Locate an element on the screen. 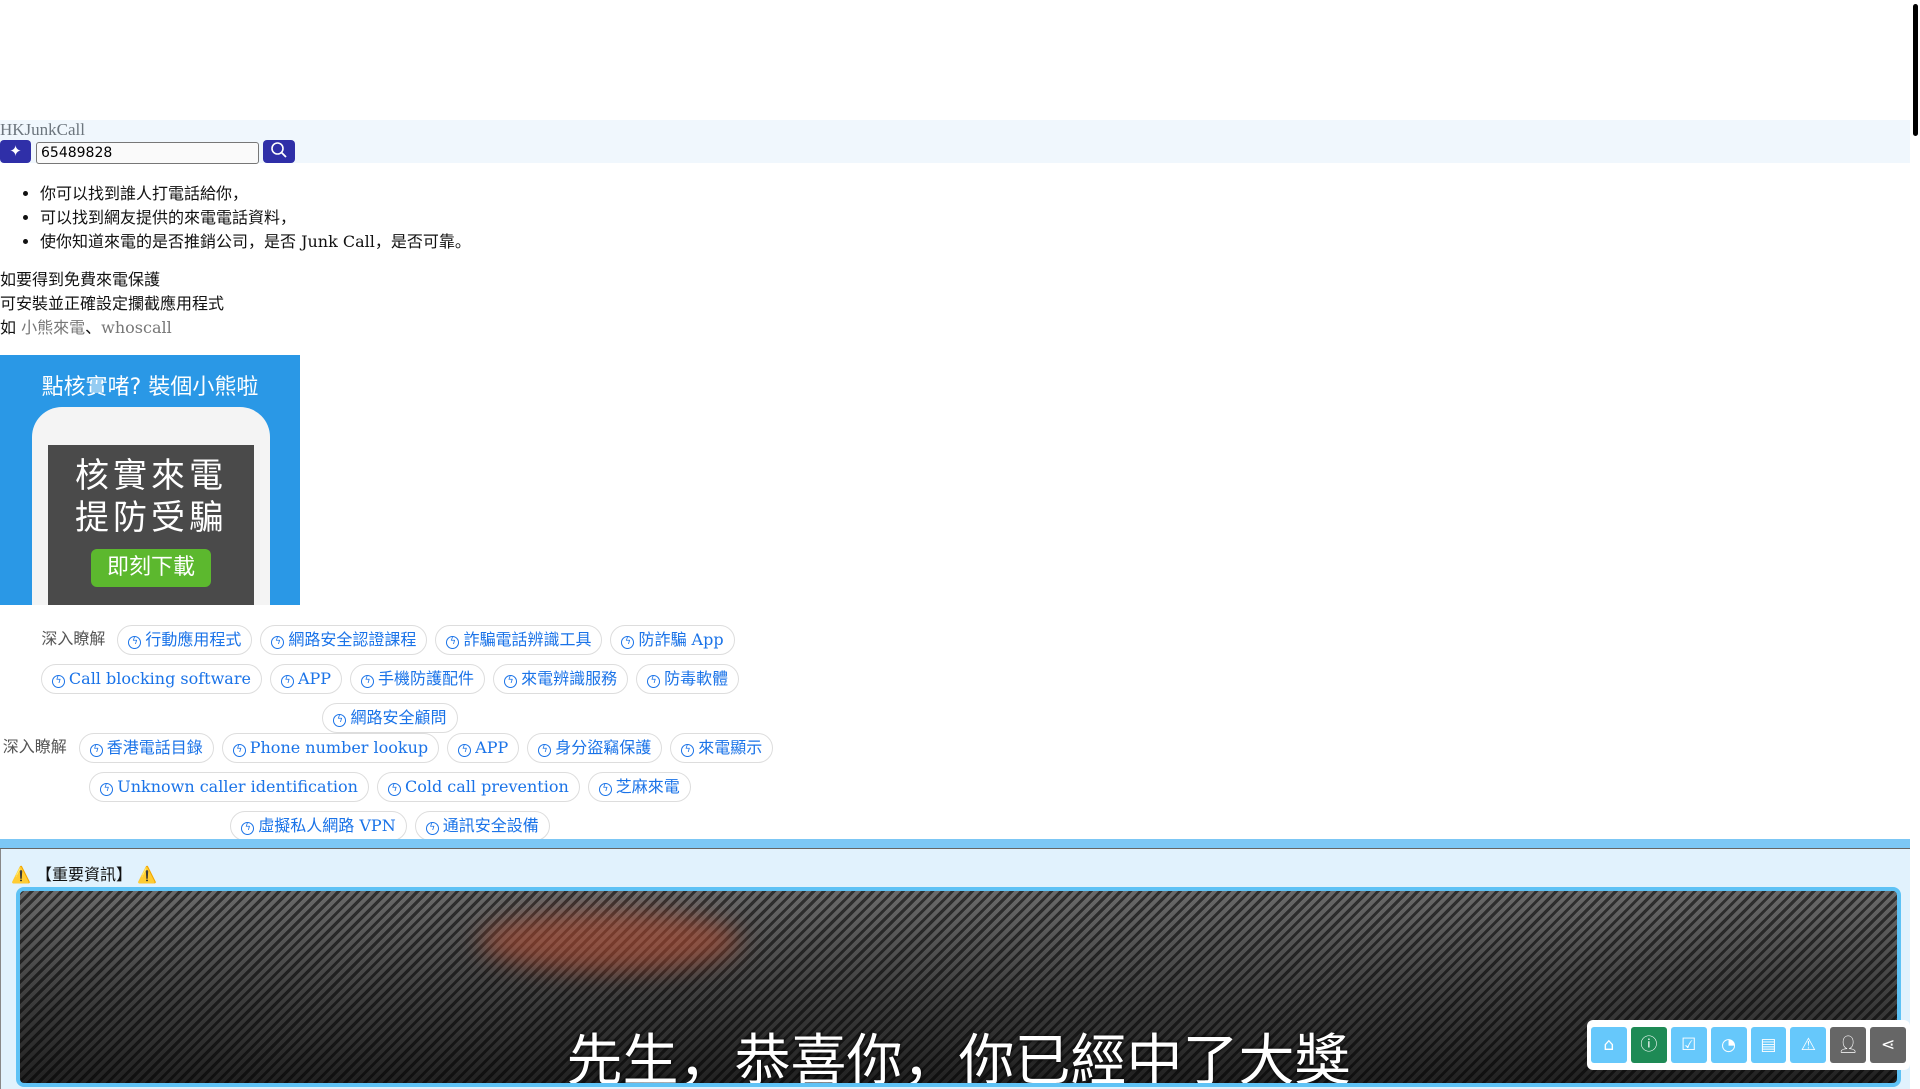 This screenshot has height=1089, width=1920. user-button: 👤︎ is located at coordinates (1848, 1045).